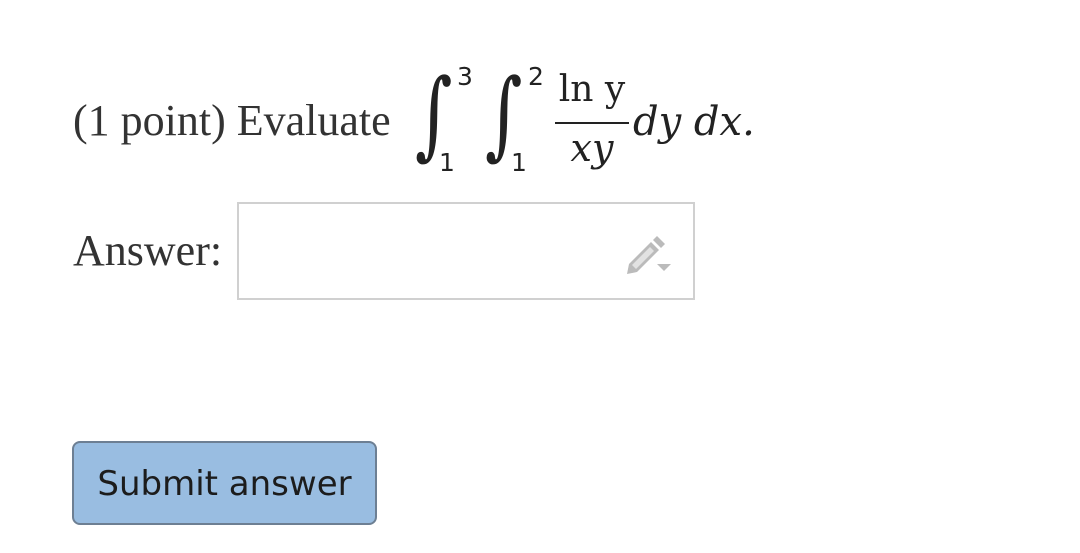 This screenshot has width=1080, height=553. Describe the element at coordinates (465, 76) in the screenshot. I see `outer-upper-limit: 3` at that location.